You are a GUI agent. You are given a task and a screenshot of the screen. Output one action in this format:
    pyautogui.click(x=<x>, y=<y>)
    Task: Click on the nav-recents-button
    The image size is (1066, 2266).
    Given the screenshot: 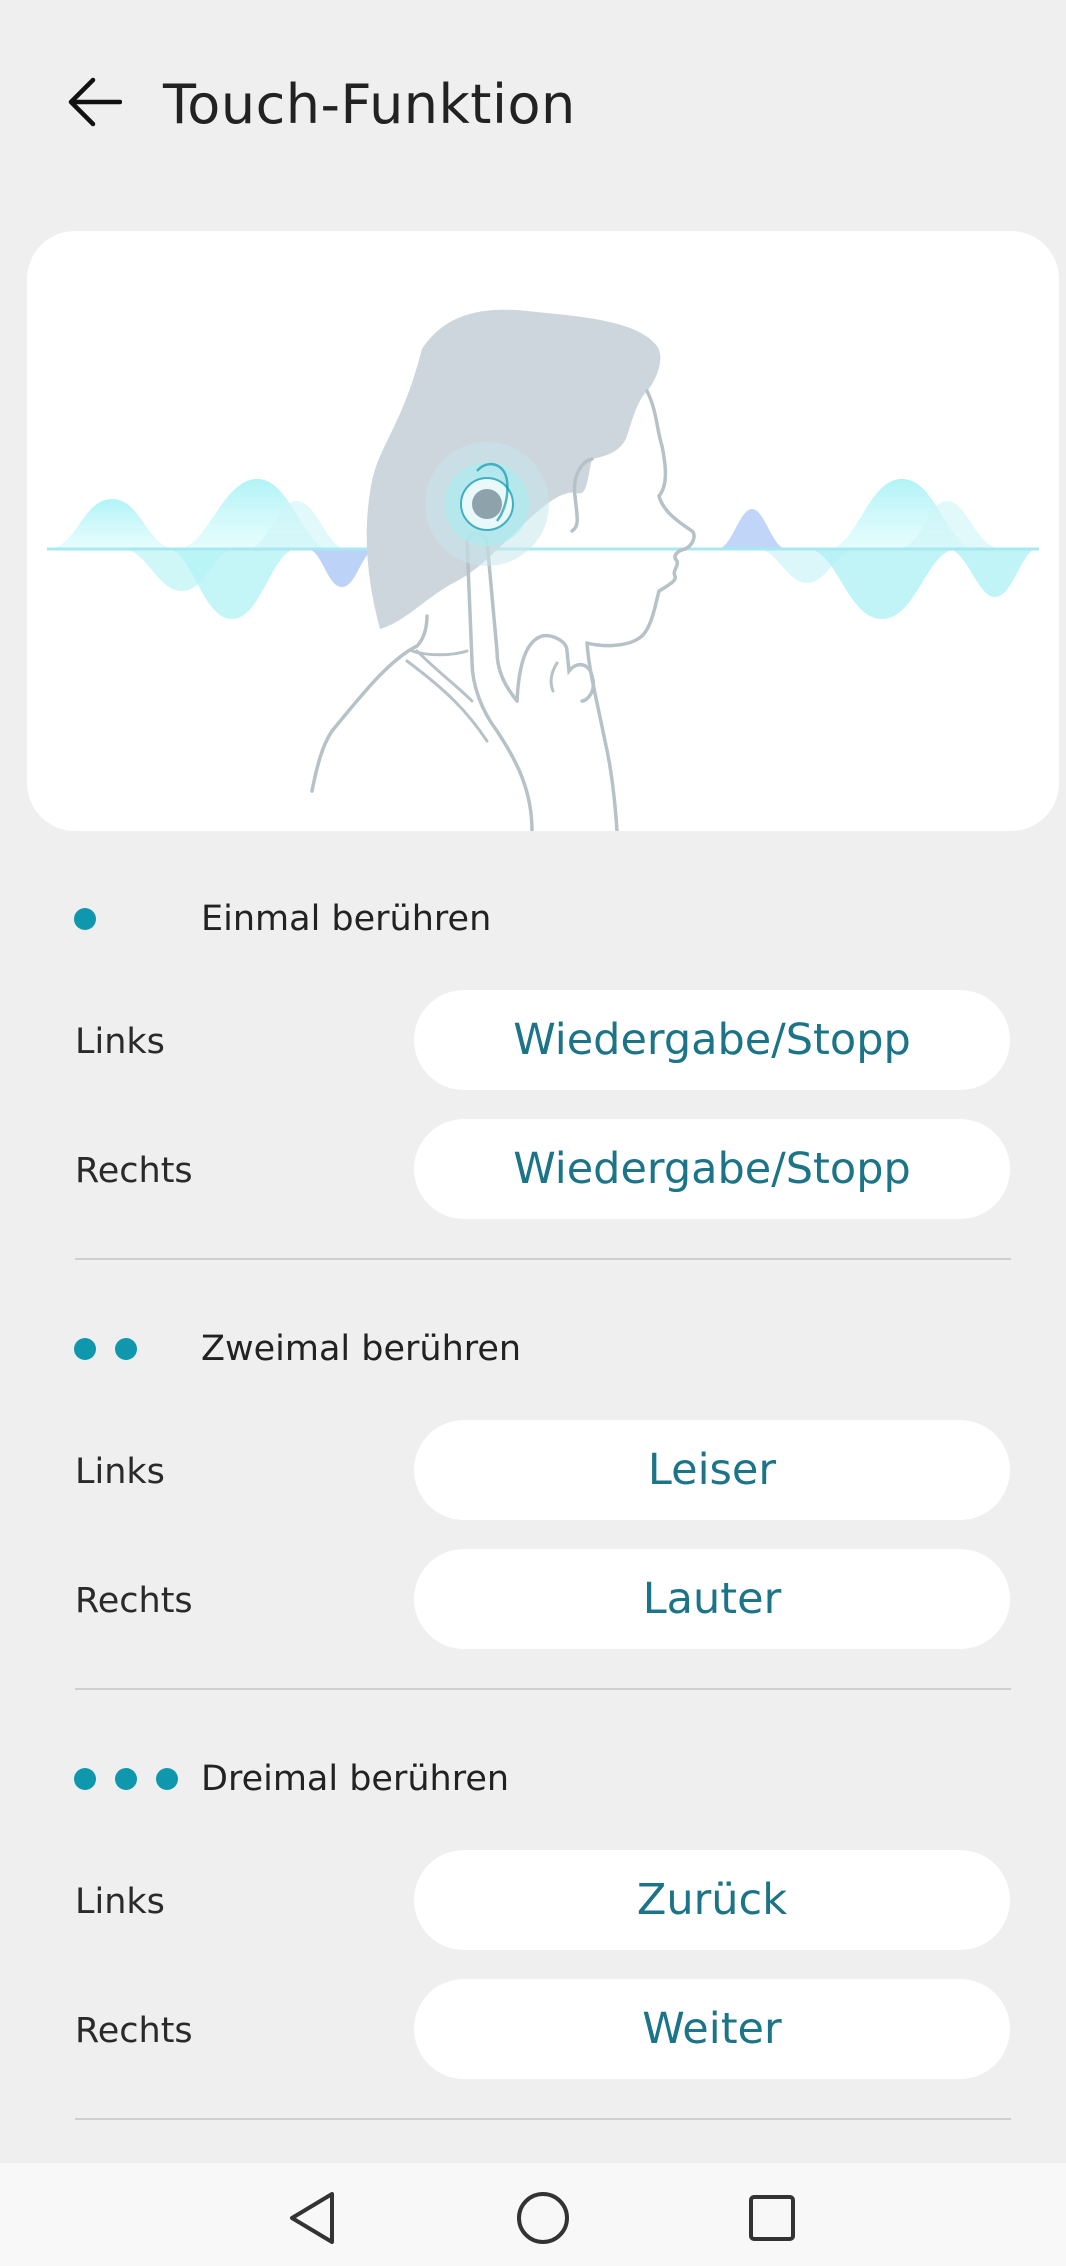 What is the action you would take?
    pyautogui.click(x=772, y=2218)
    